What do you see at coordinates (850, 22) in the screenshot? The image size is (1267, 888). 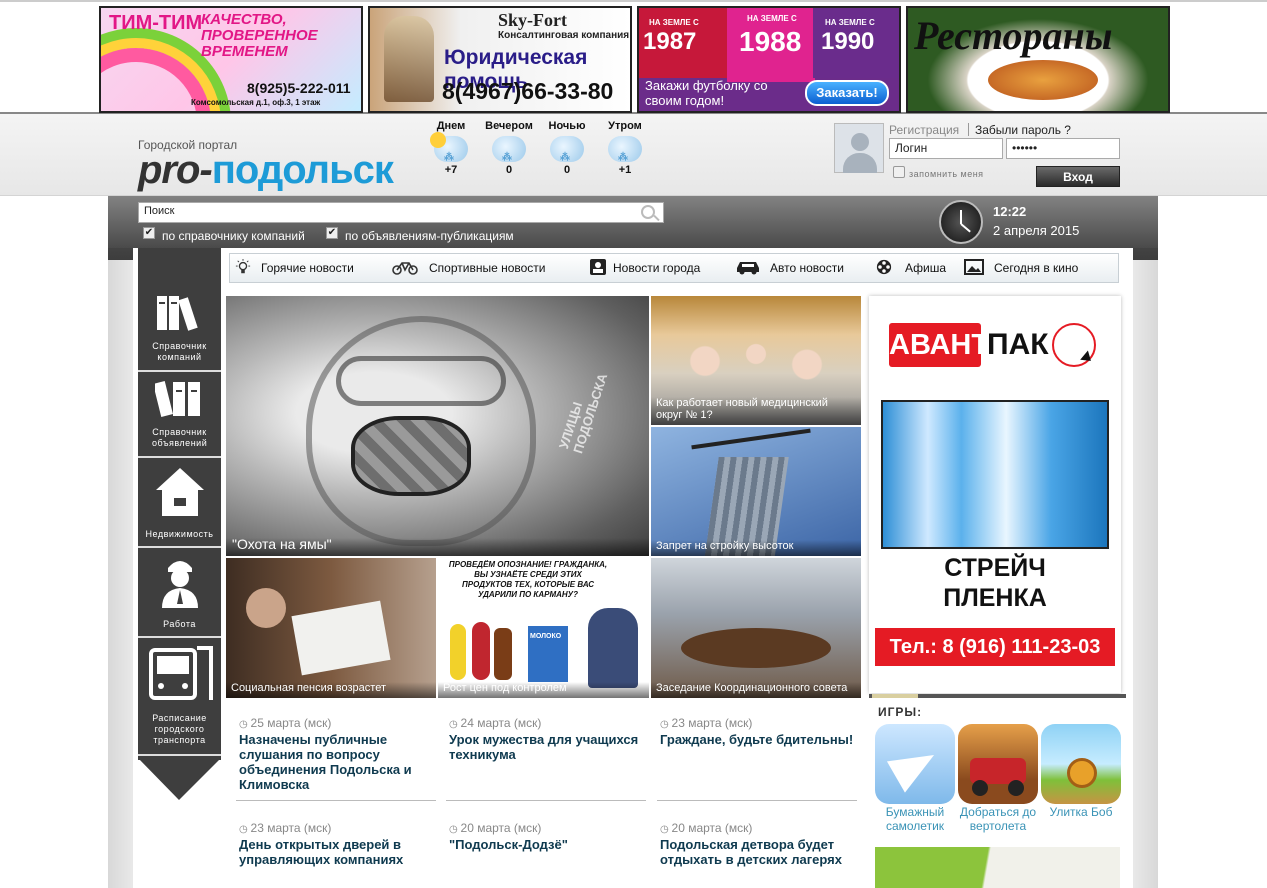 I see `shirt-3-label: НА ЗЕМЛЕ С` at bounding box center [850, 22].